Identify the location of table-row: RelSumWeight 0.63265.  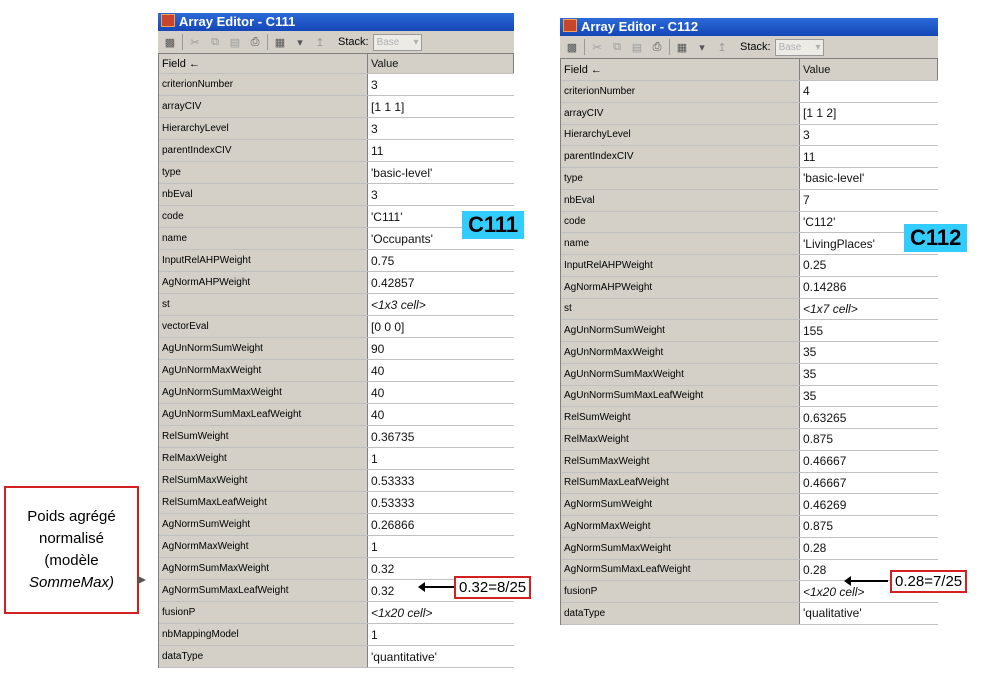
(749, 418).